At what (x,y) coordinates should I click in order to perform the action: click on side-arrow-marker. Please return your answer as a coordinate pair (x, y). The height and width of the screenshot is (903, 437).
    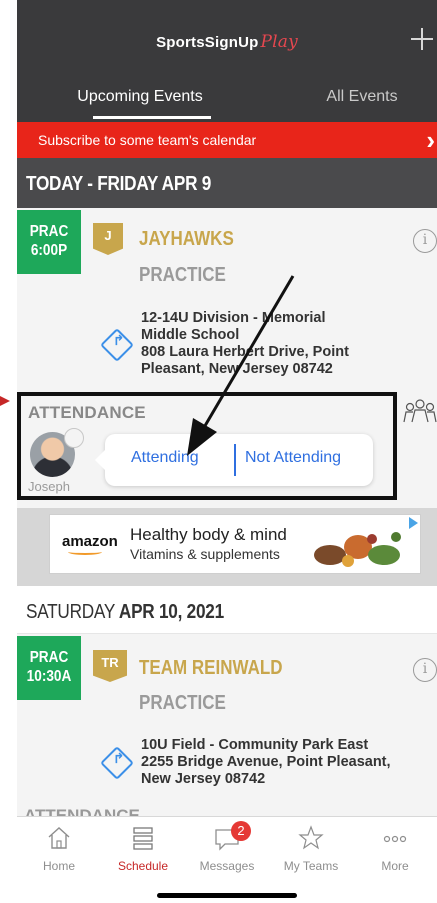
    Looking at the image, I should click on (5, 401).